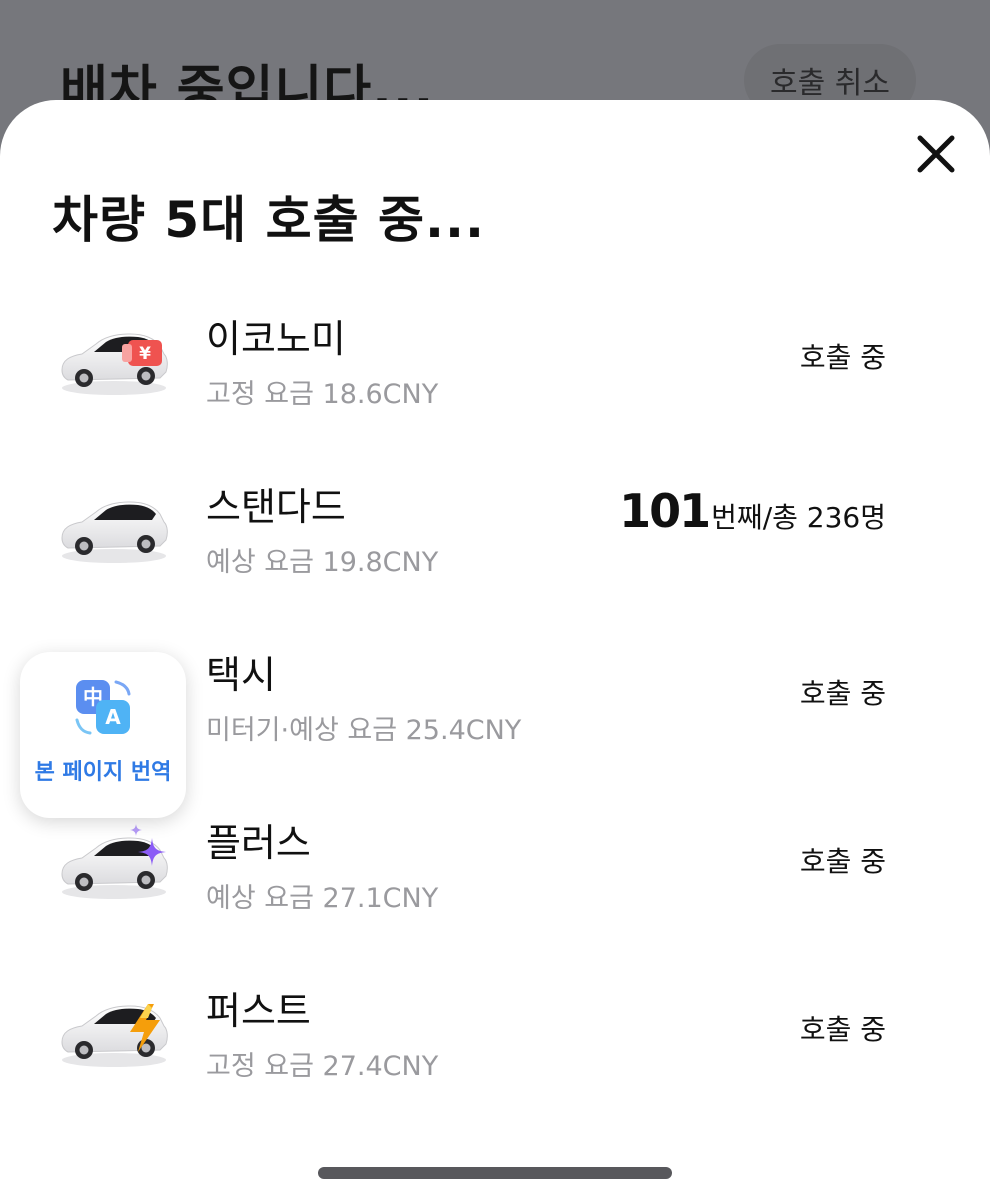 Image resolution: width=990 pixels, height=1200 pixels. I want to click on queue-number: 101, so click(665, 511).